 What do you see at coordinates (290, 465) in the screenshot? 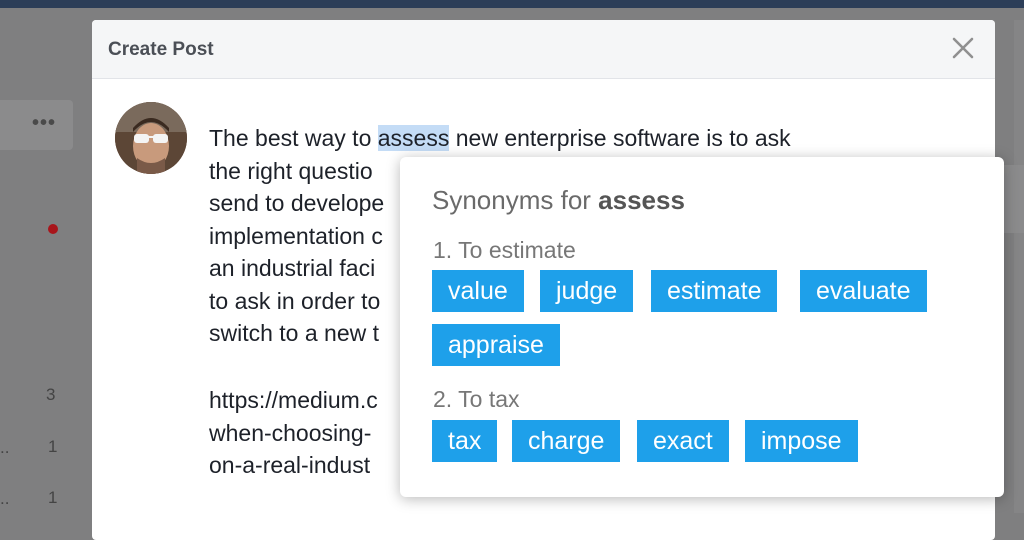
I see `link-line: on-a-real-indust` at bounding box center [290, 465].